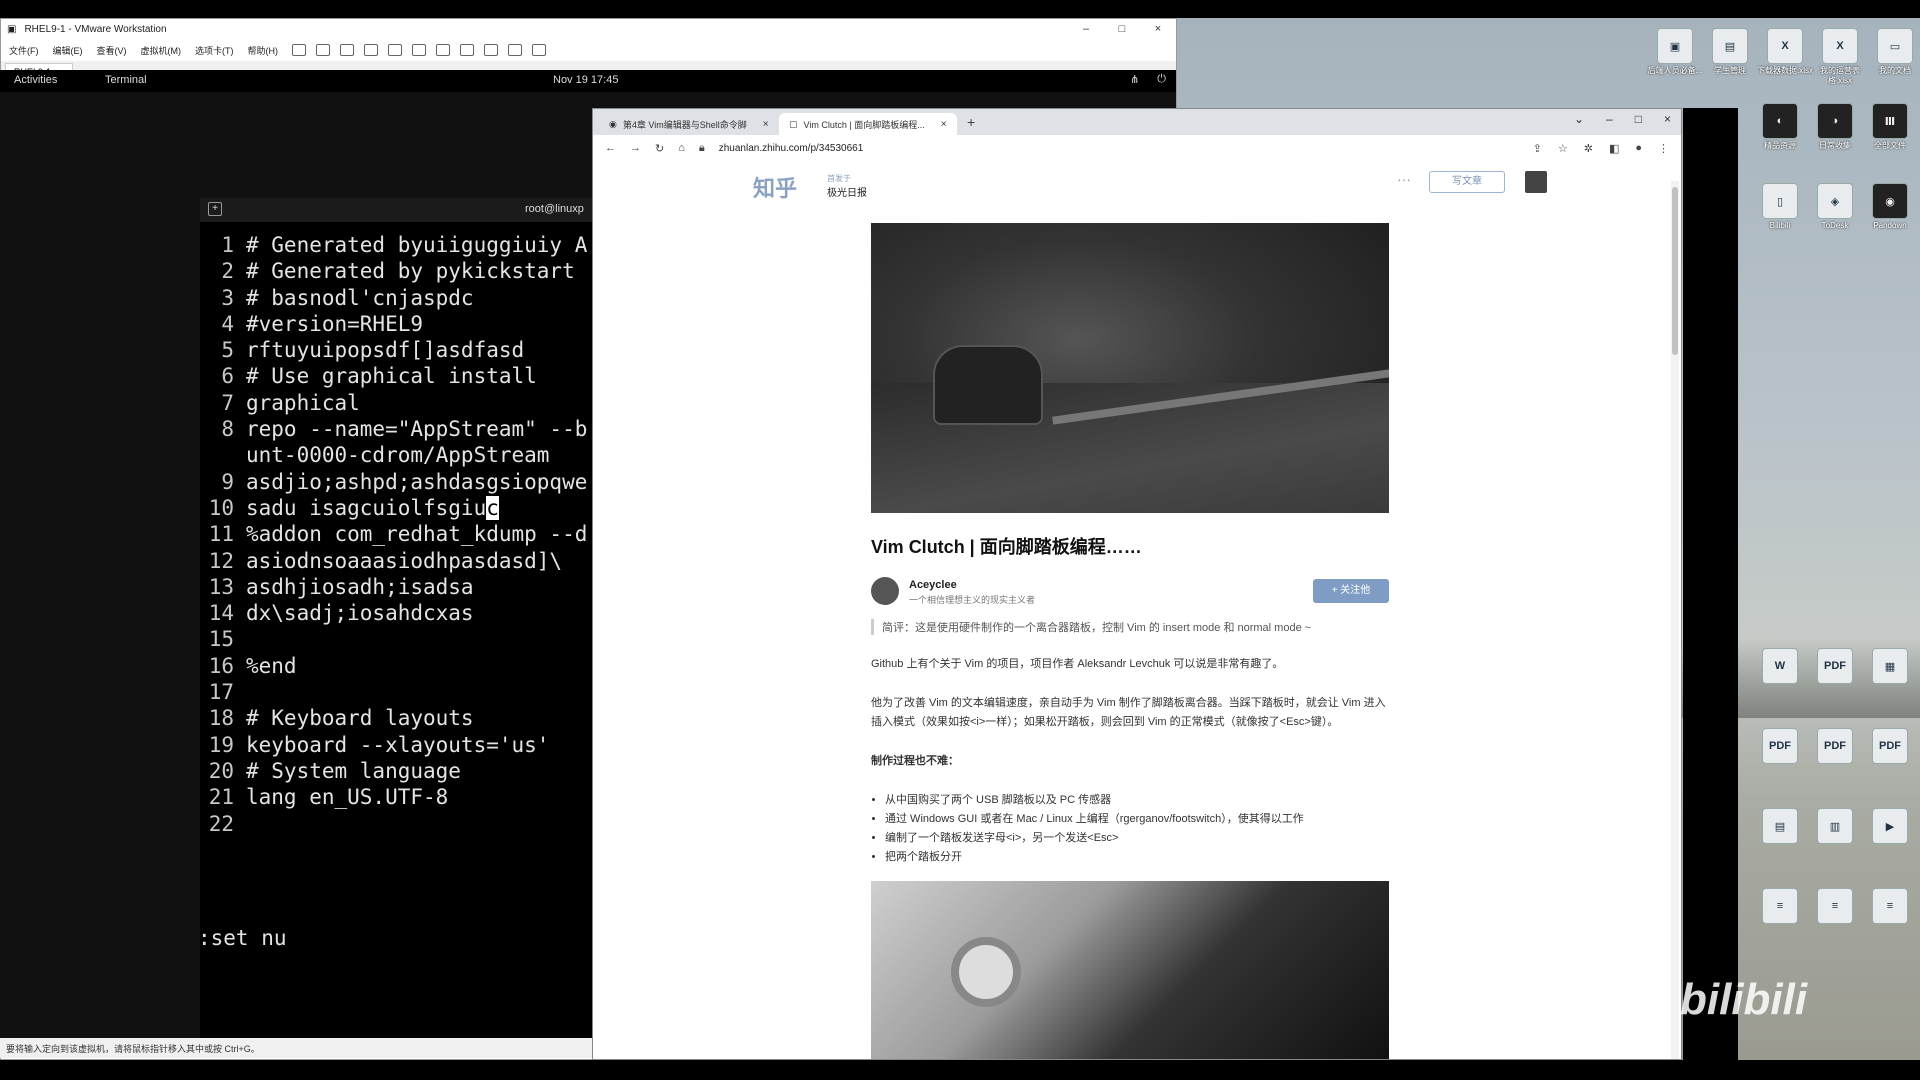 This screenshot has width=1920, height=1080. Describe the element at coordinates (1086, 29) in the screenshot. I see `minimize-button: –` at that location.